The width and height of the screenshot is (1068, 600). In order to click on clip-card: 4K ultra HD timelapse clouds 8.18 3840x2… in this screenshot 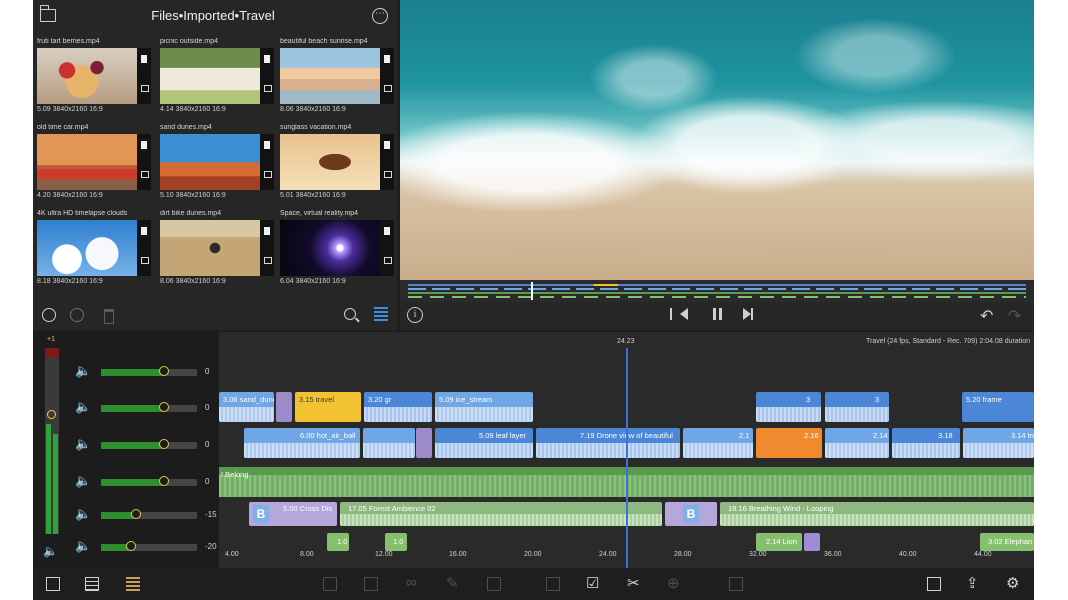, I will do `click(92, 251)`.